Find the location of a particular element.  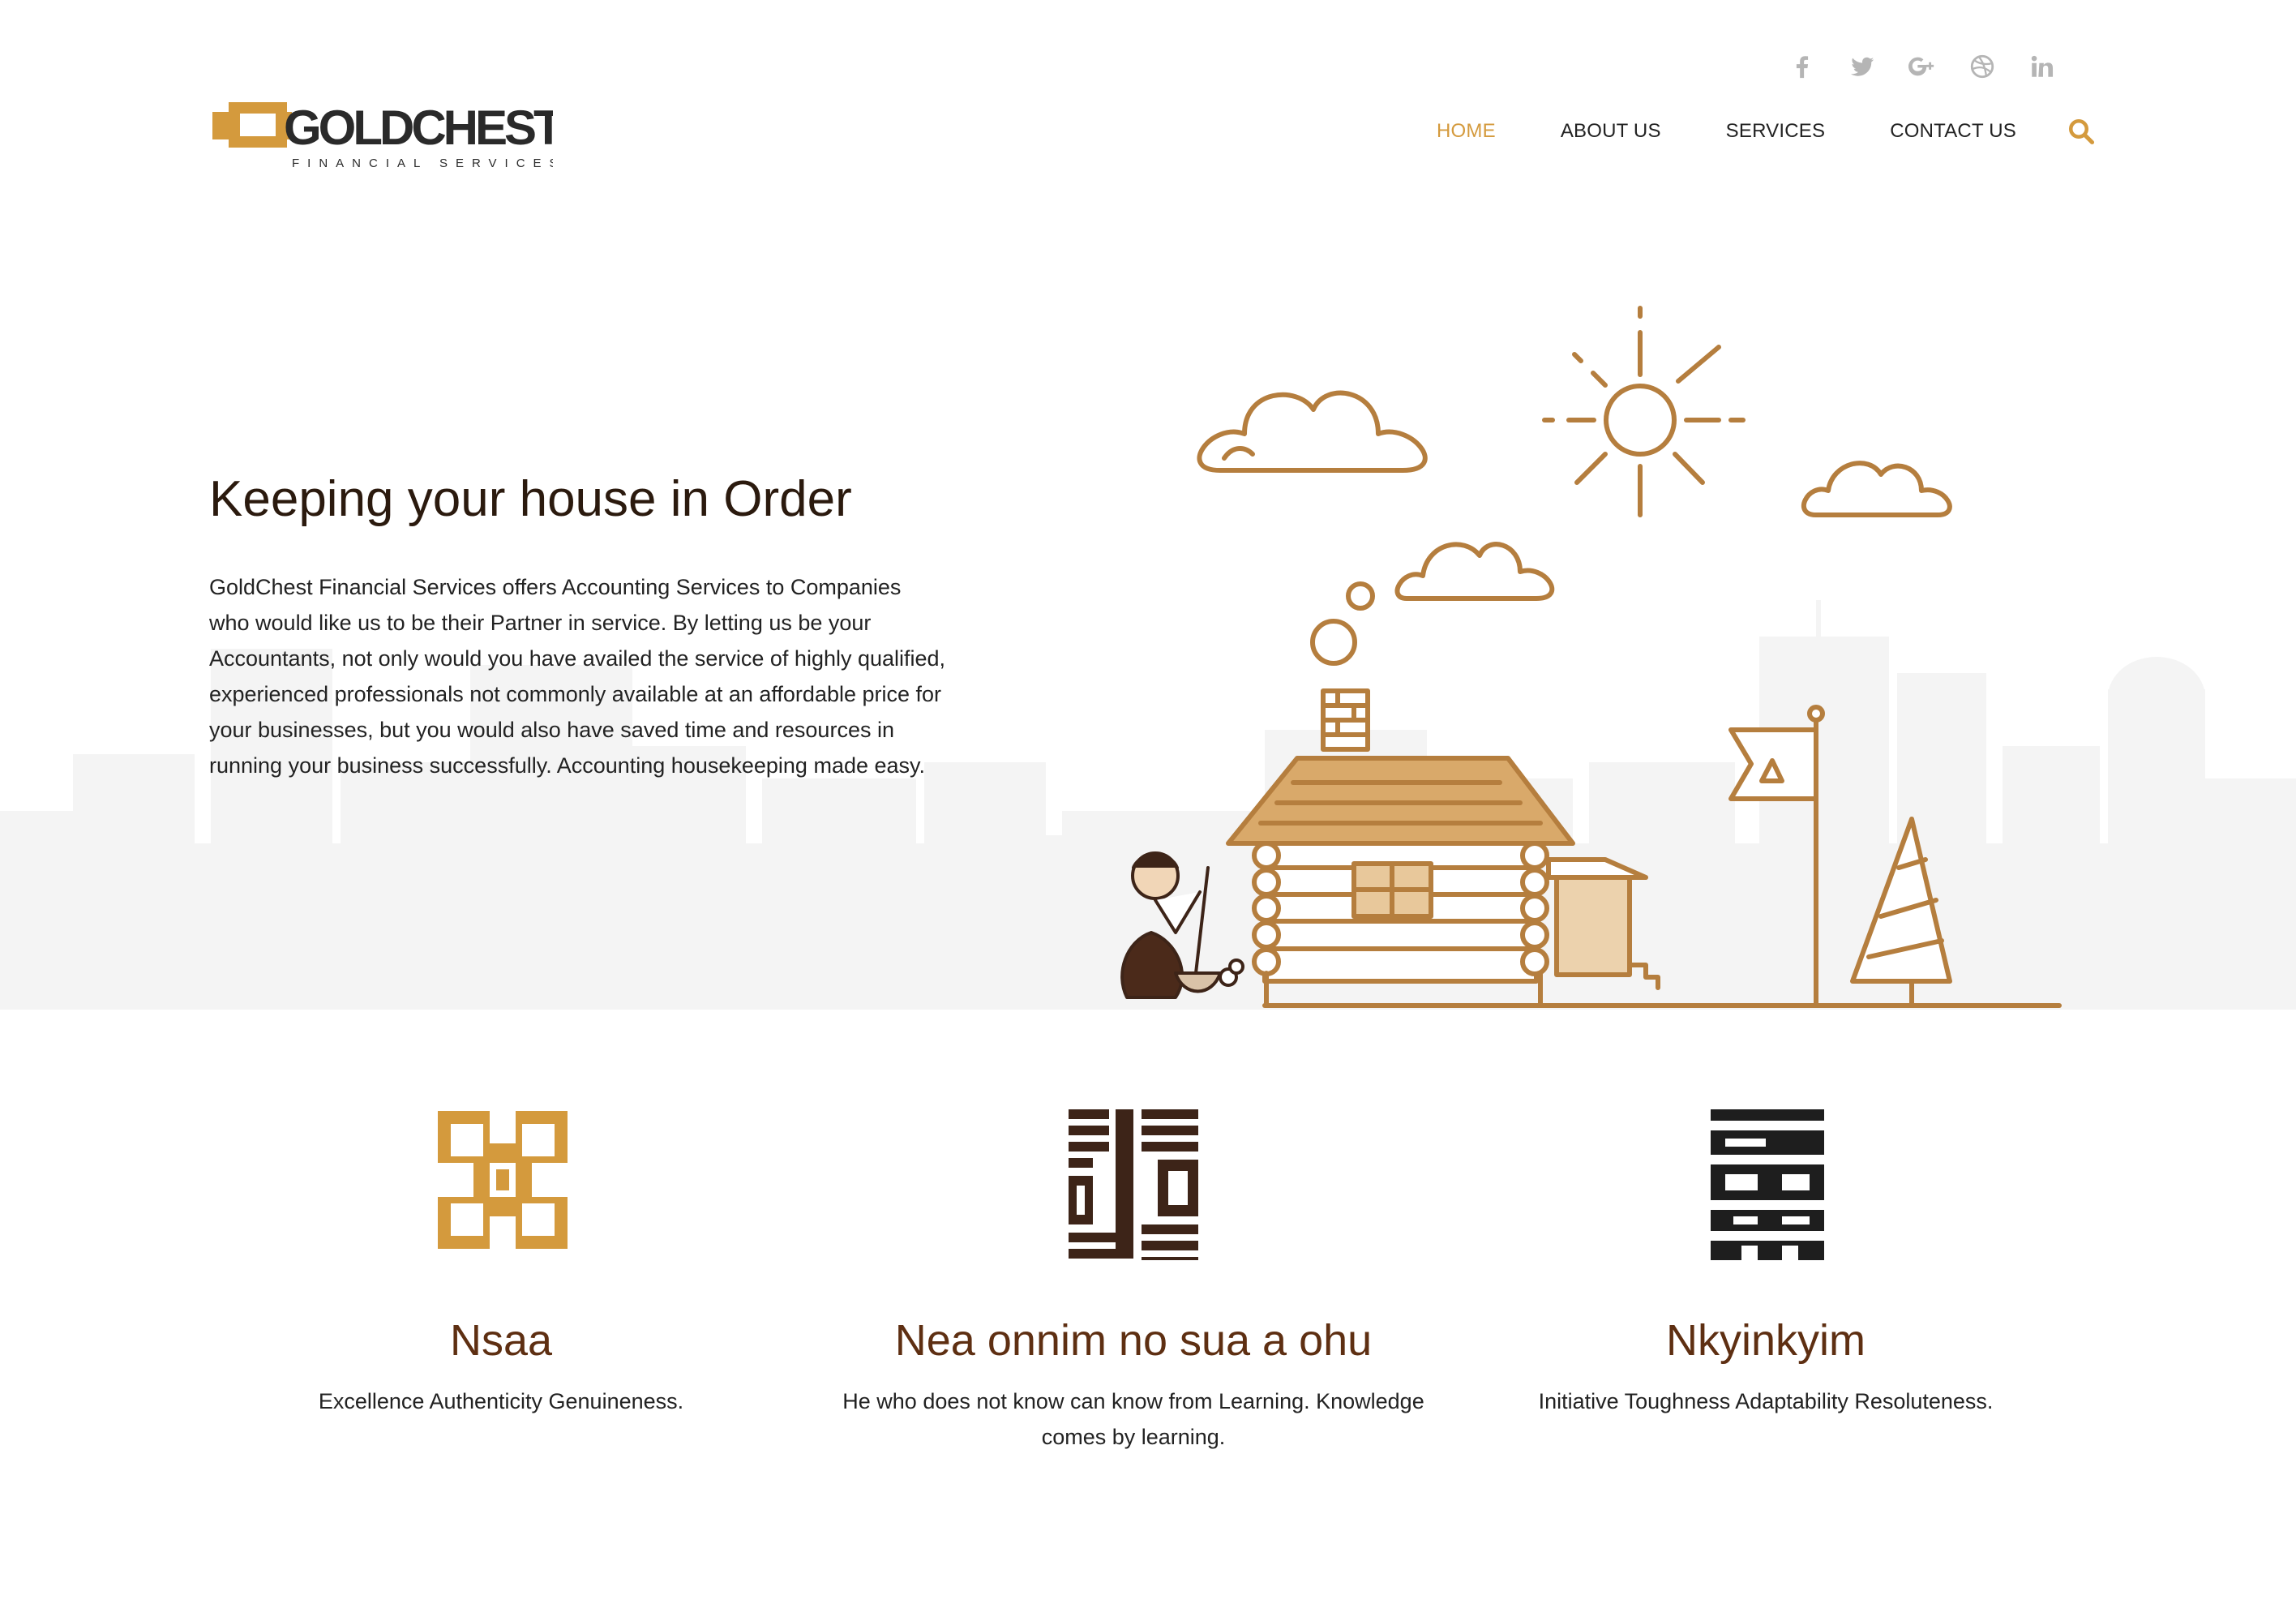

feature-text: Excellence Authenticity Genuineness. is located at coordinates (501, 1401).